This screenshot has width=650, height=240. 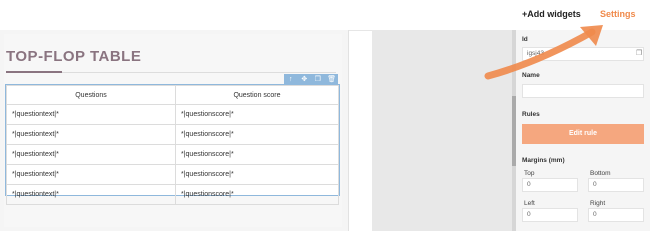 I want to click on table-header-row: Questions Question score, so click(x=172, y=95).